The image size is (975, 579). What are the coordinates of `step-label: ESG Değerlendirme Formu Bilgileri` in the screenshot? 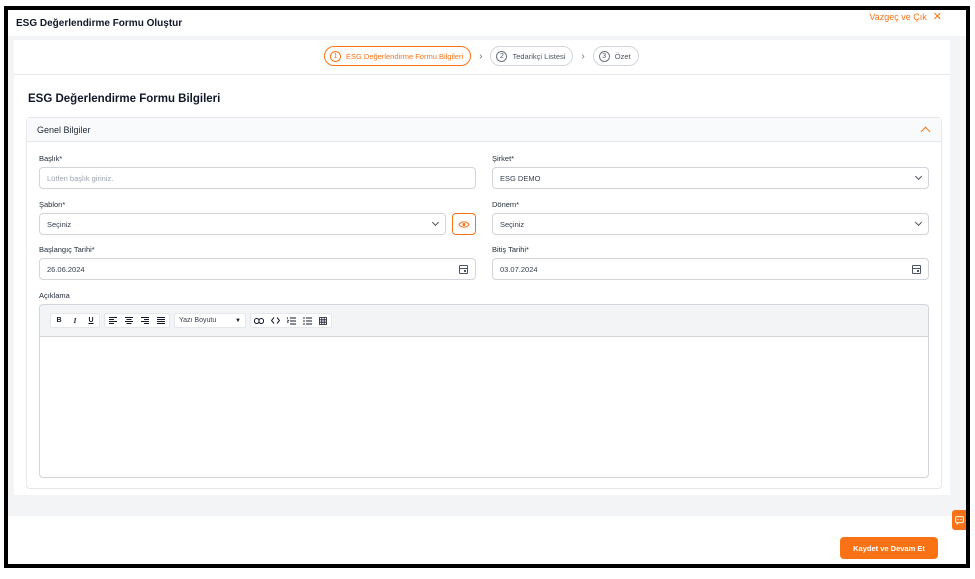 It's located at (405, 56).